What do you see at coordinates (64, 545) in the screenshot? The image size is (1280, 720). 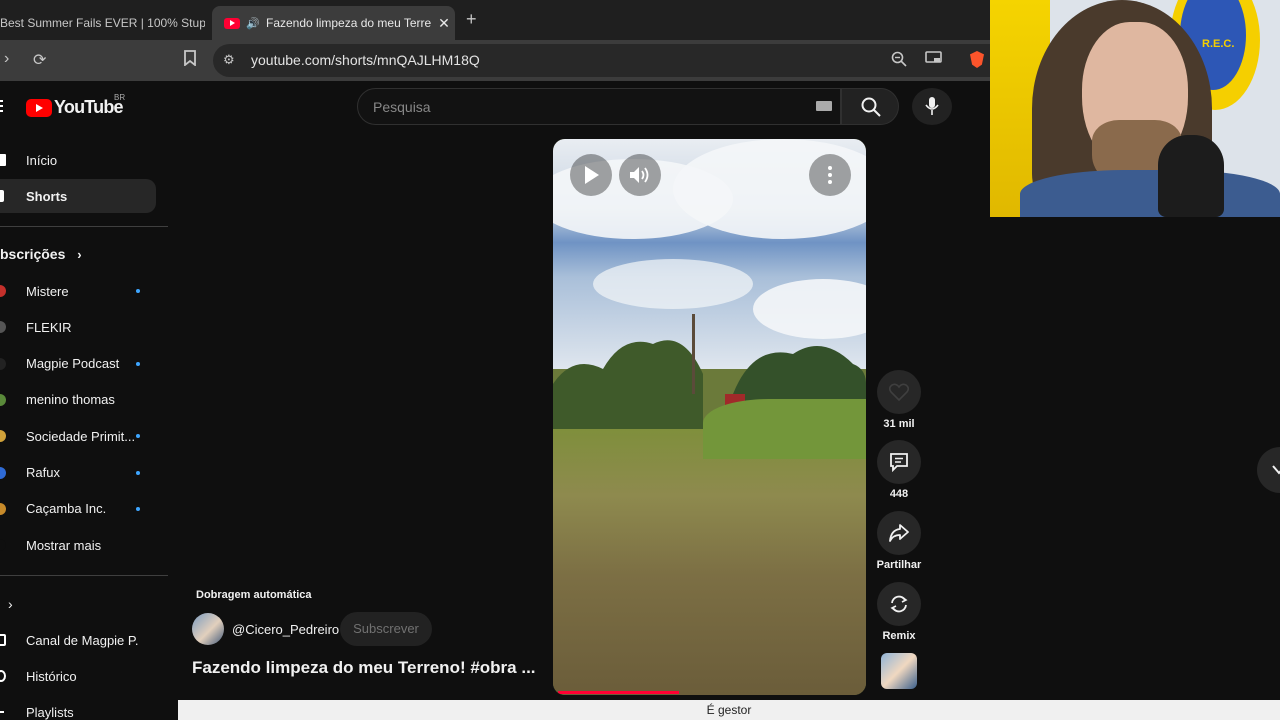 I see `sidebar-item-label: Mostrar mais` at bounding box center [64, 545].